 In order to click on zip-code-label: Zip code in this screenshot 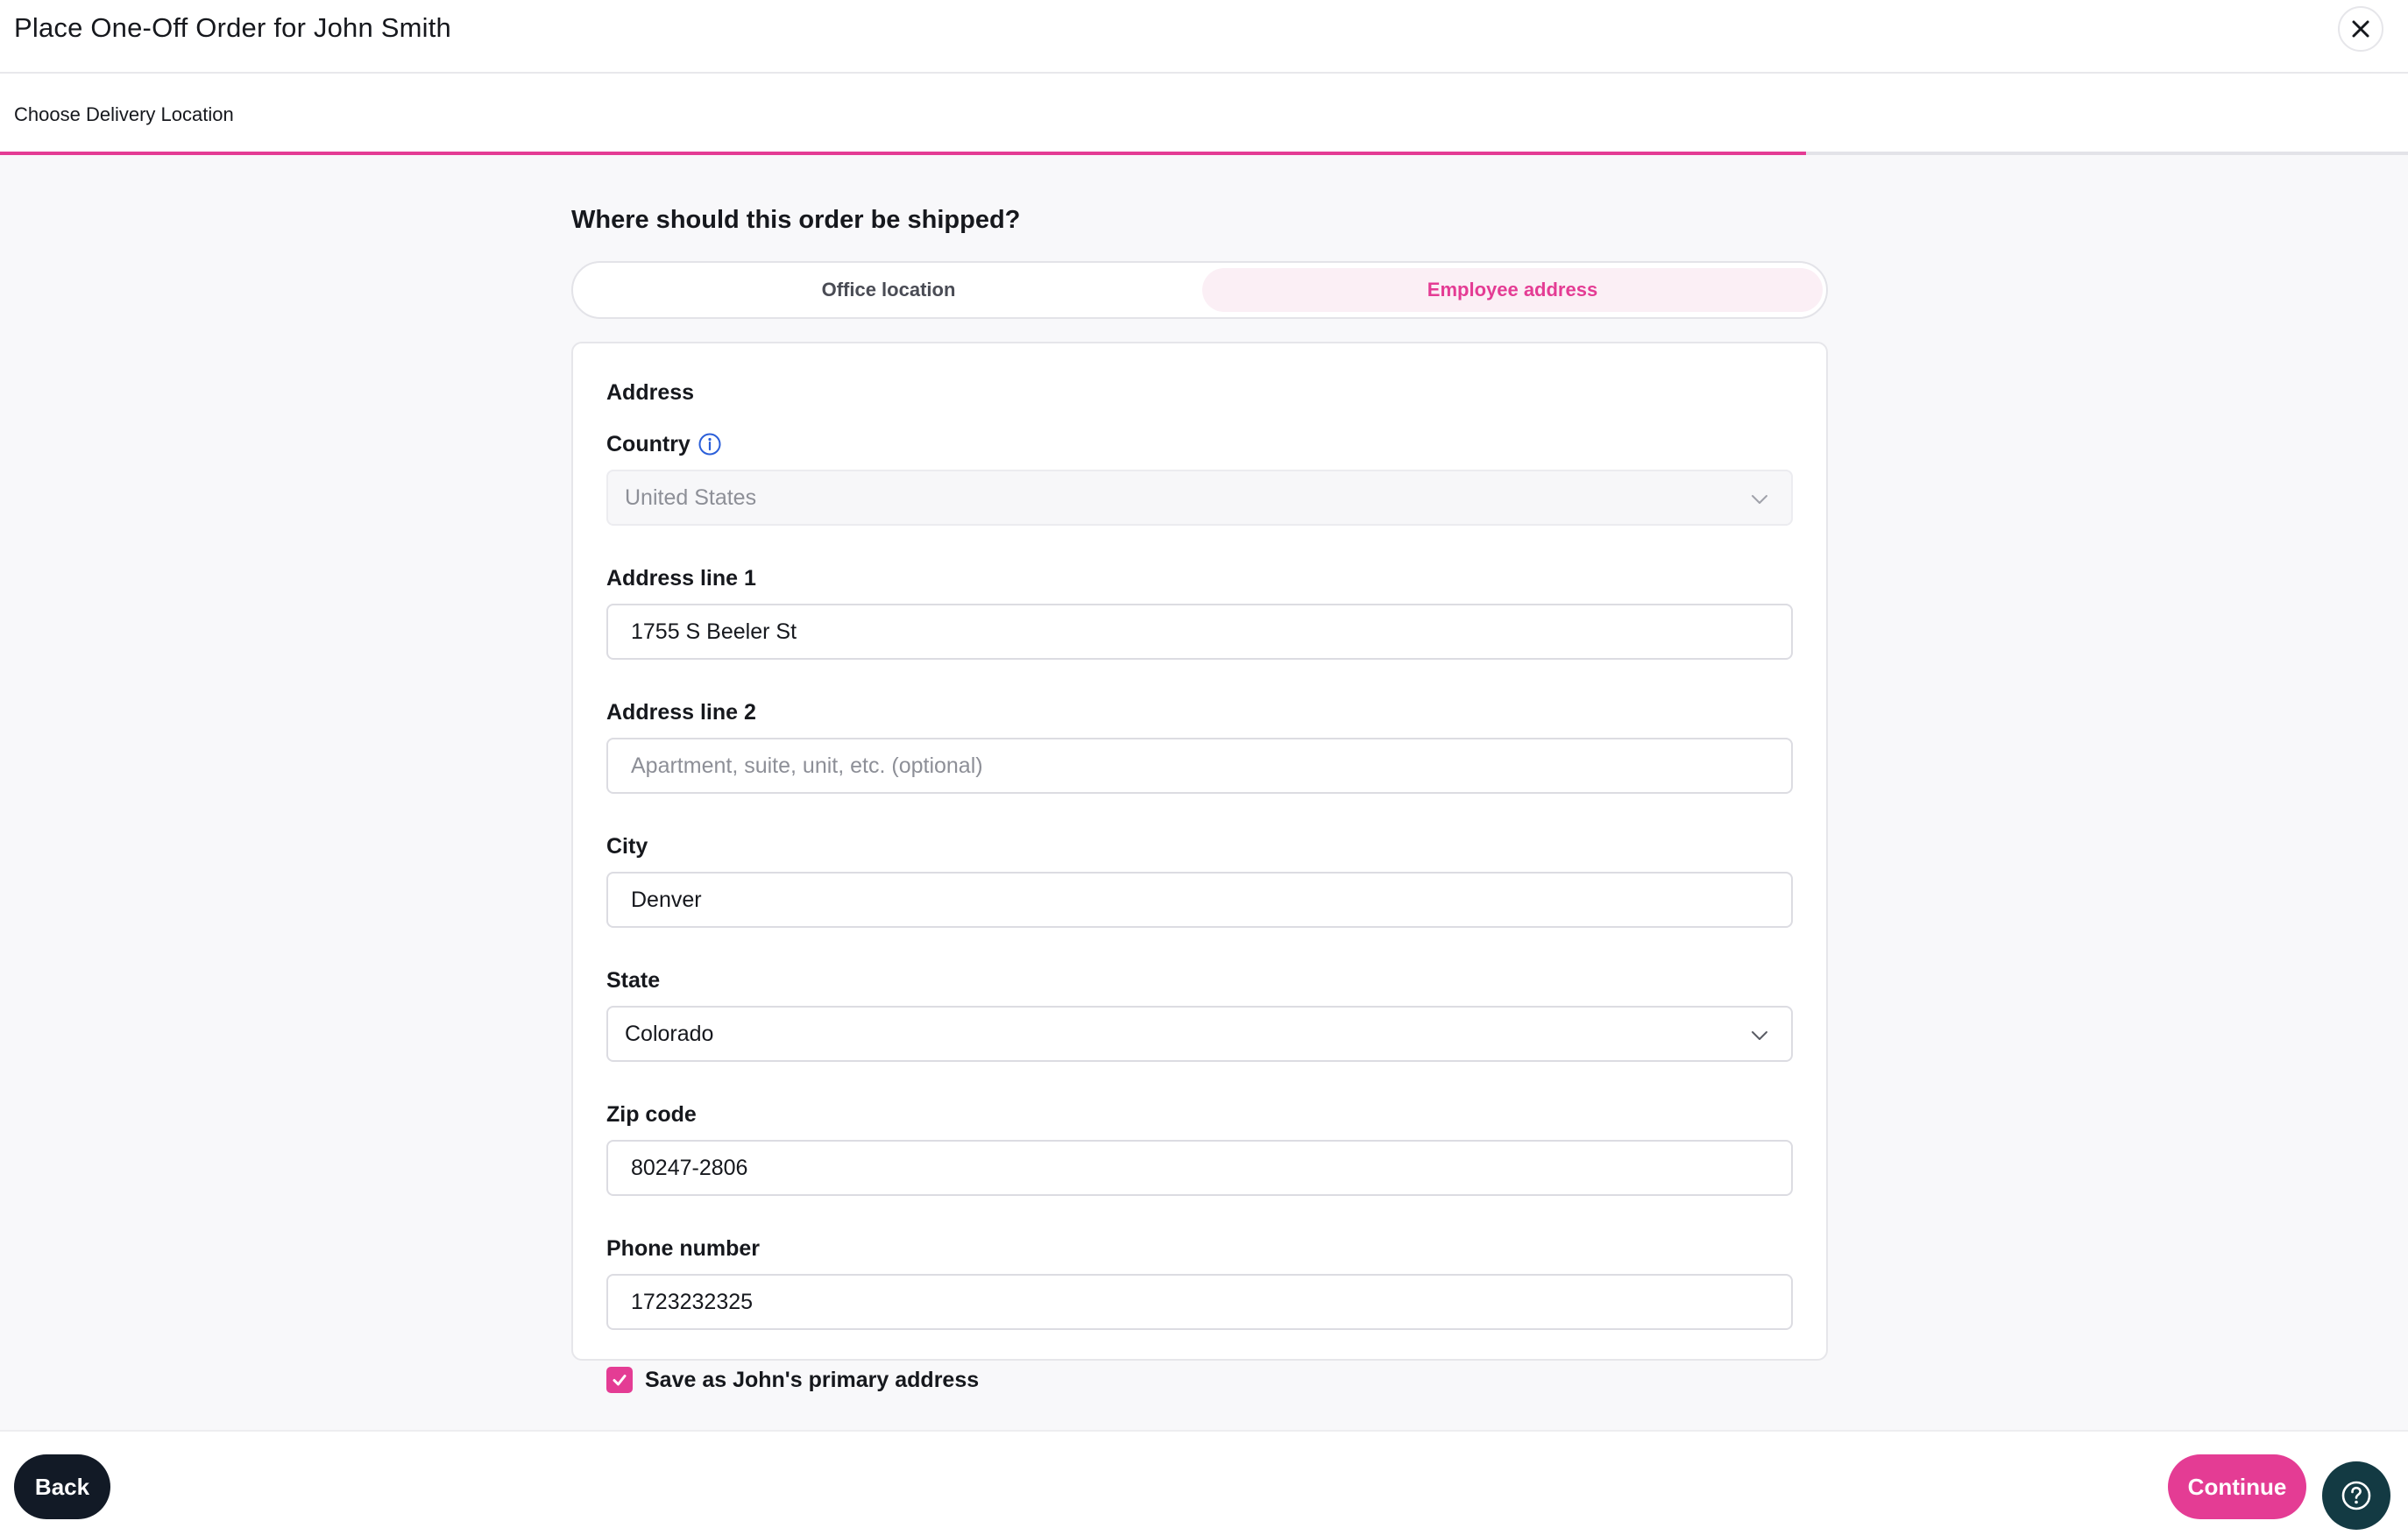, I will do `click(652, 1114)`.